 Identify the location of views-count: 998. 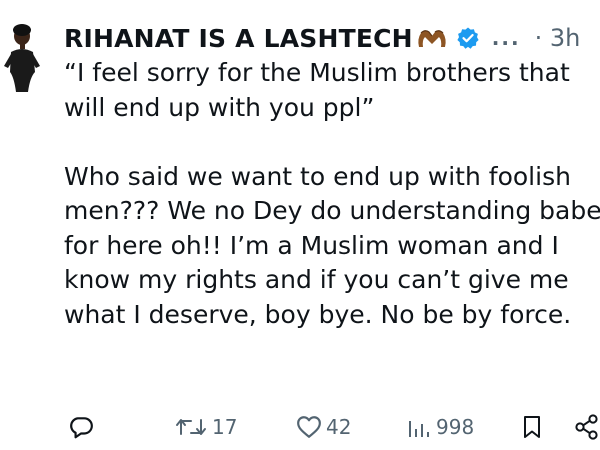
(455, 427).